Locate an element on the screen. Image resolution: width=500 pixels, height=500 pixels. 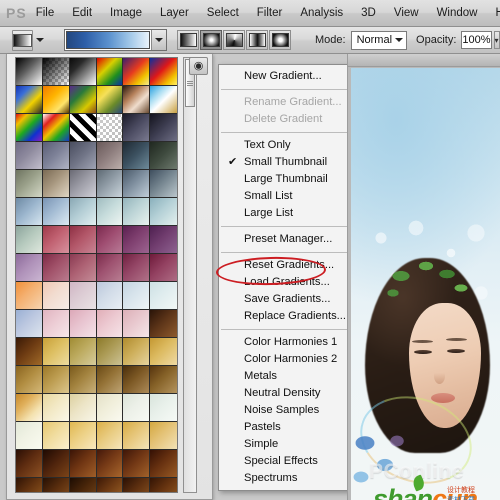
opacity-stepper: ▾ is located at coordinates (496, 40).